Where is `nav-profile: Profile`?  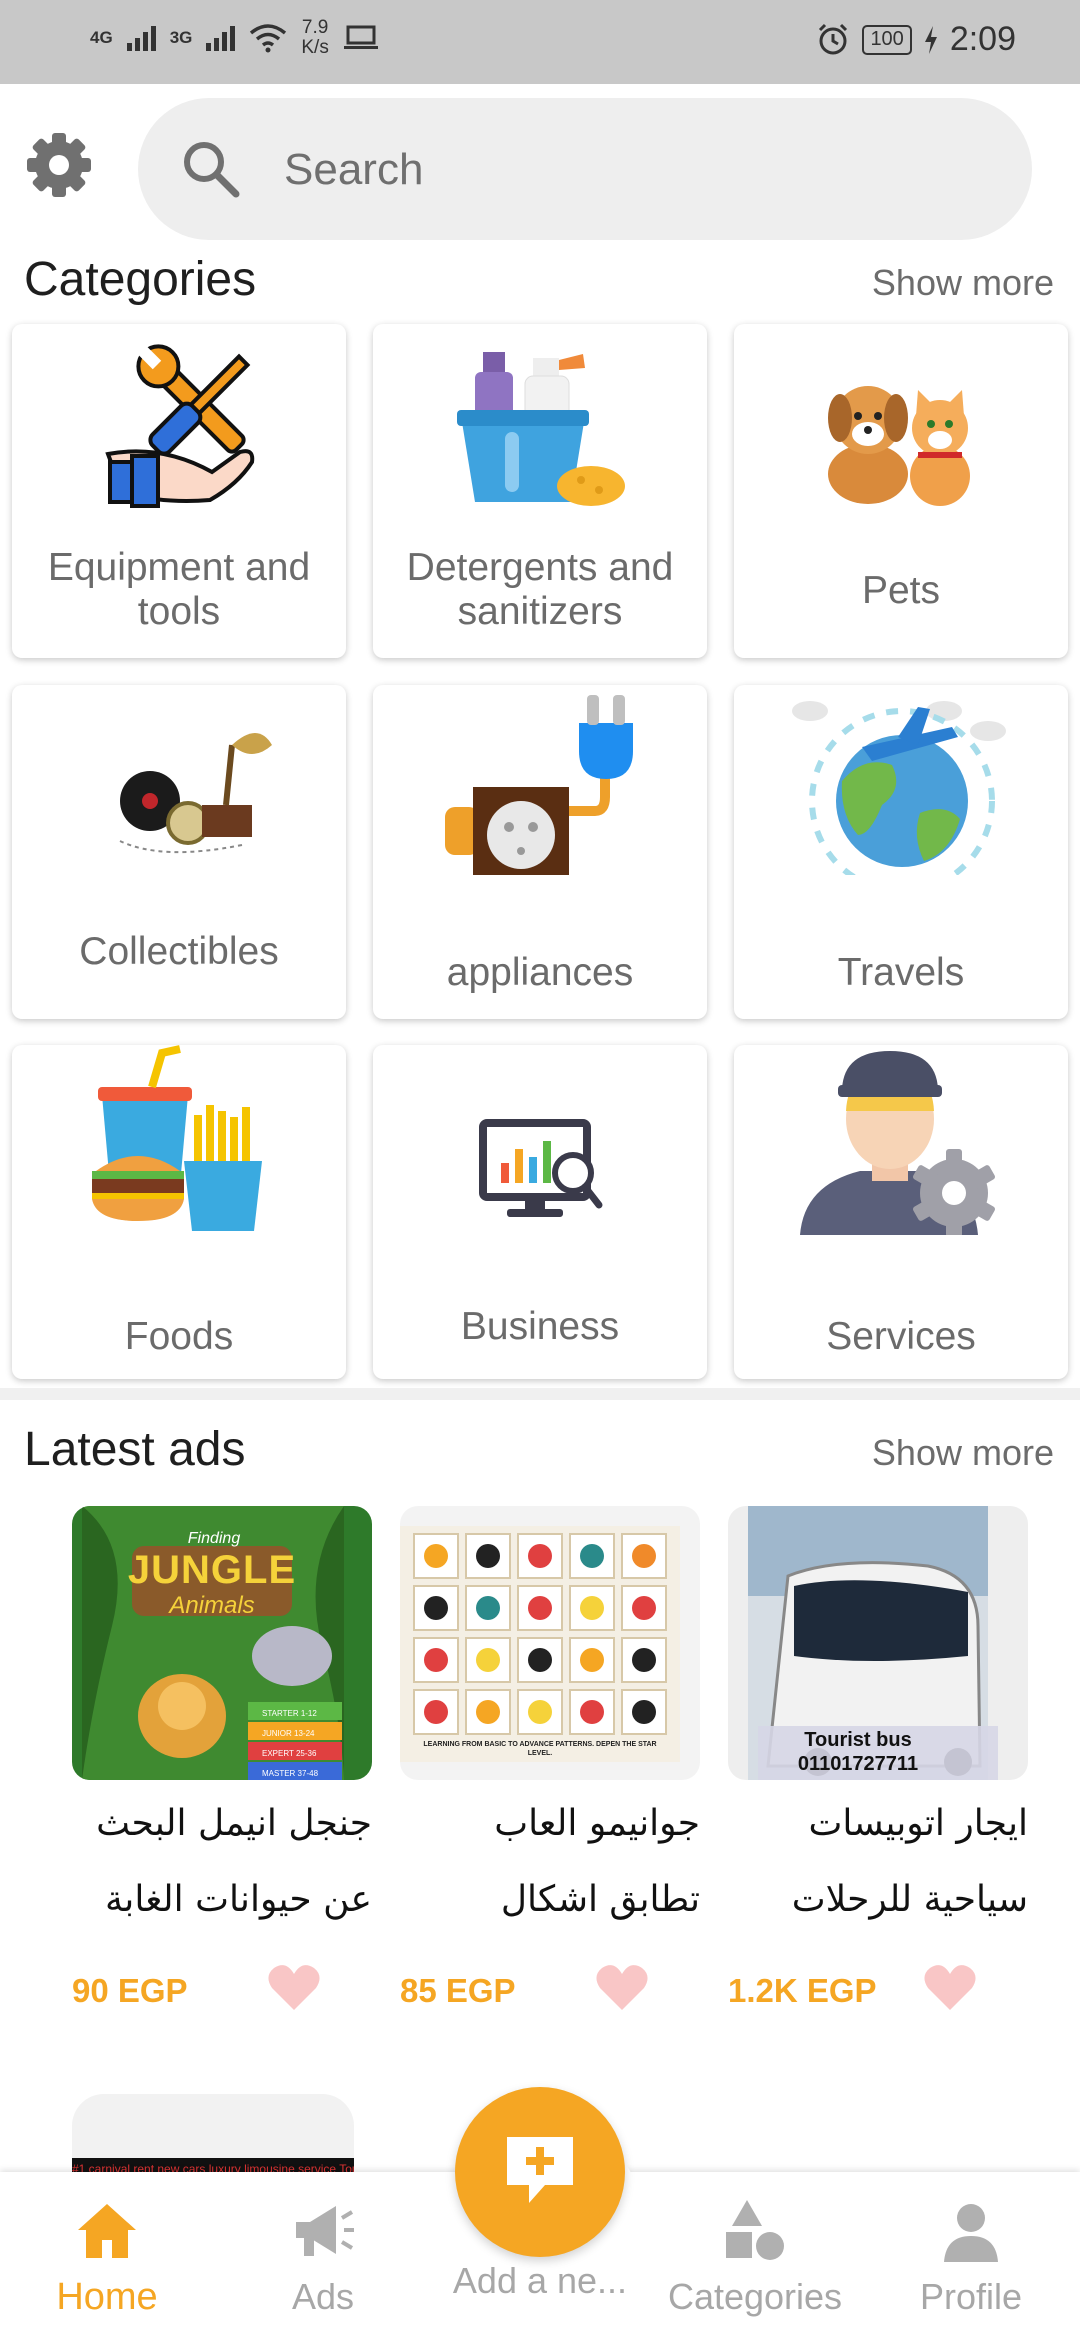
nav-profile: Profile is located at coordinates (971, 2257).